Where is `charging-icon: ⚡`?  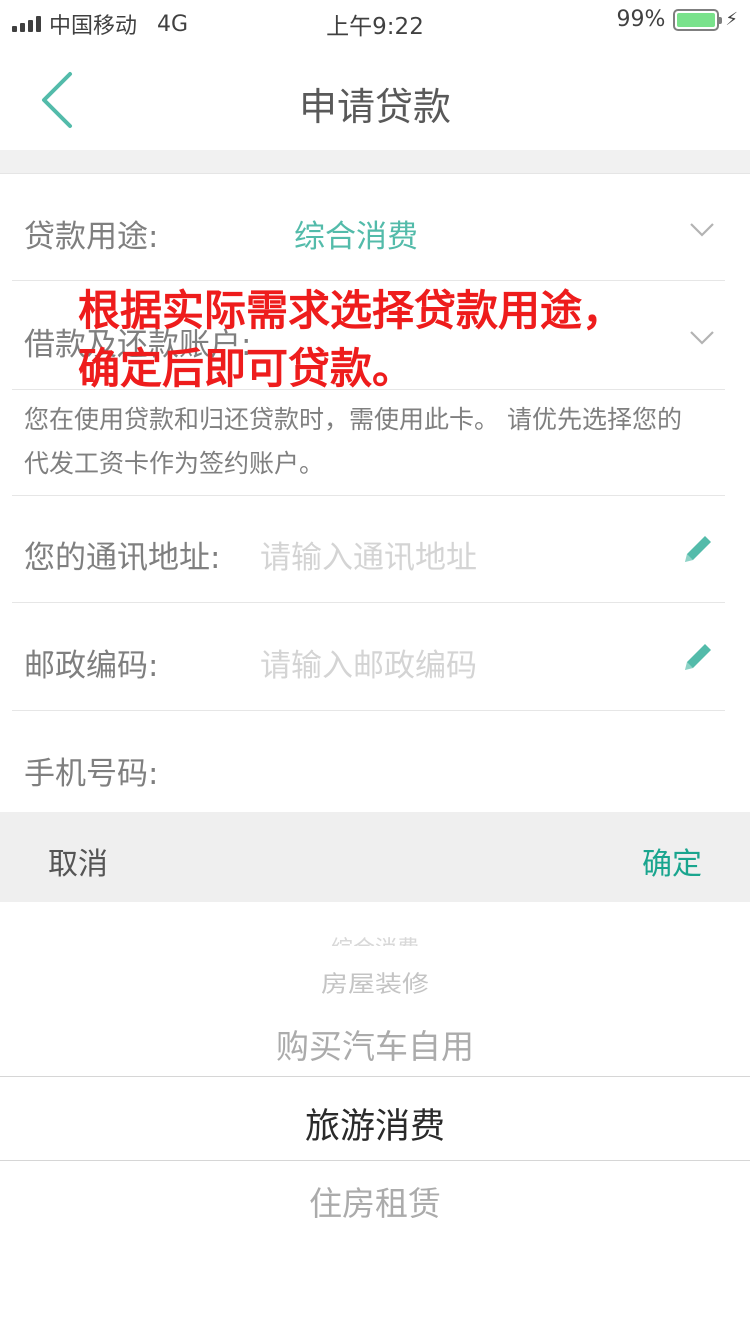 charging-icon: ⚡ is located at coordinates (731, 19).